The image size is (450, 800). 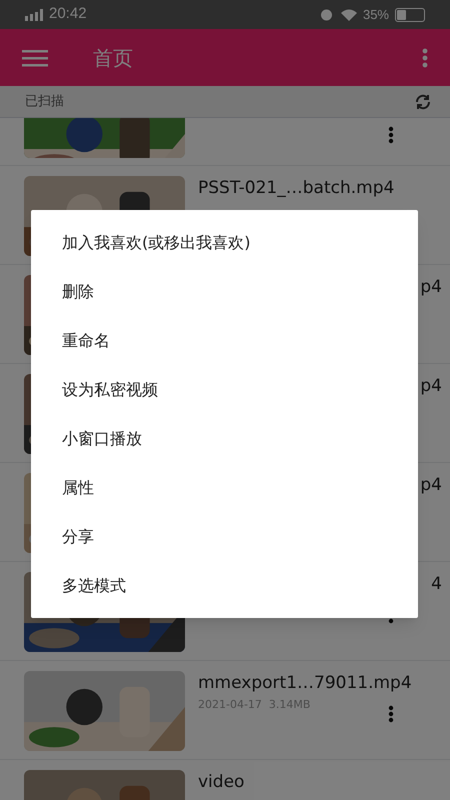 What do you see at coordinates (224, 585) in the screenshot?
I see `menu-item: 多选模式` at bounding box center [224, 585].